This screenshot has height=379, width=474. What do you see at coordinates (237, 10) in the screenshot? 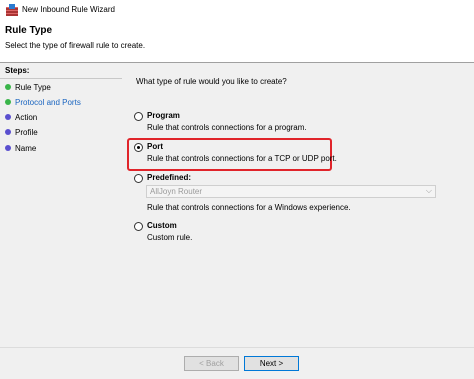
I see `title-bar: New Inbound Rule Wizard` at bounding box center [237, 10].